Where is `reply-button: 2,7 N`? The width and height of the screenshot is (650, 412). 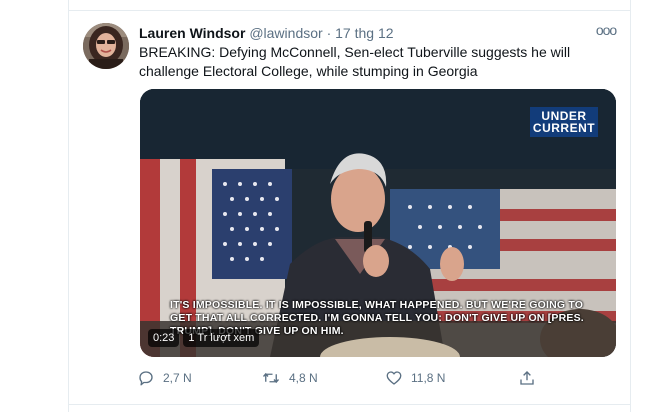 reply-button: 2,7 N is located at coordinates (164, 378).